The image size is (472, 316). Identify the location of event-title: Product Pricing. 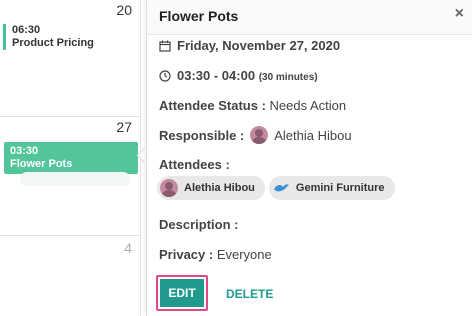
(53, 43).